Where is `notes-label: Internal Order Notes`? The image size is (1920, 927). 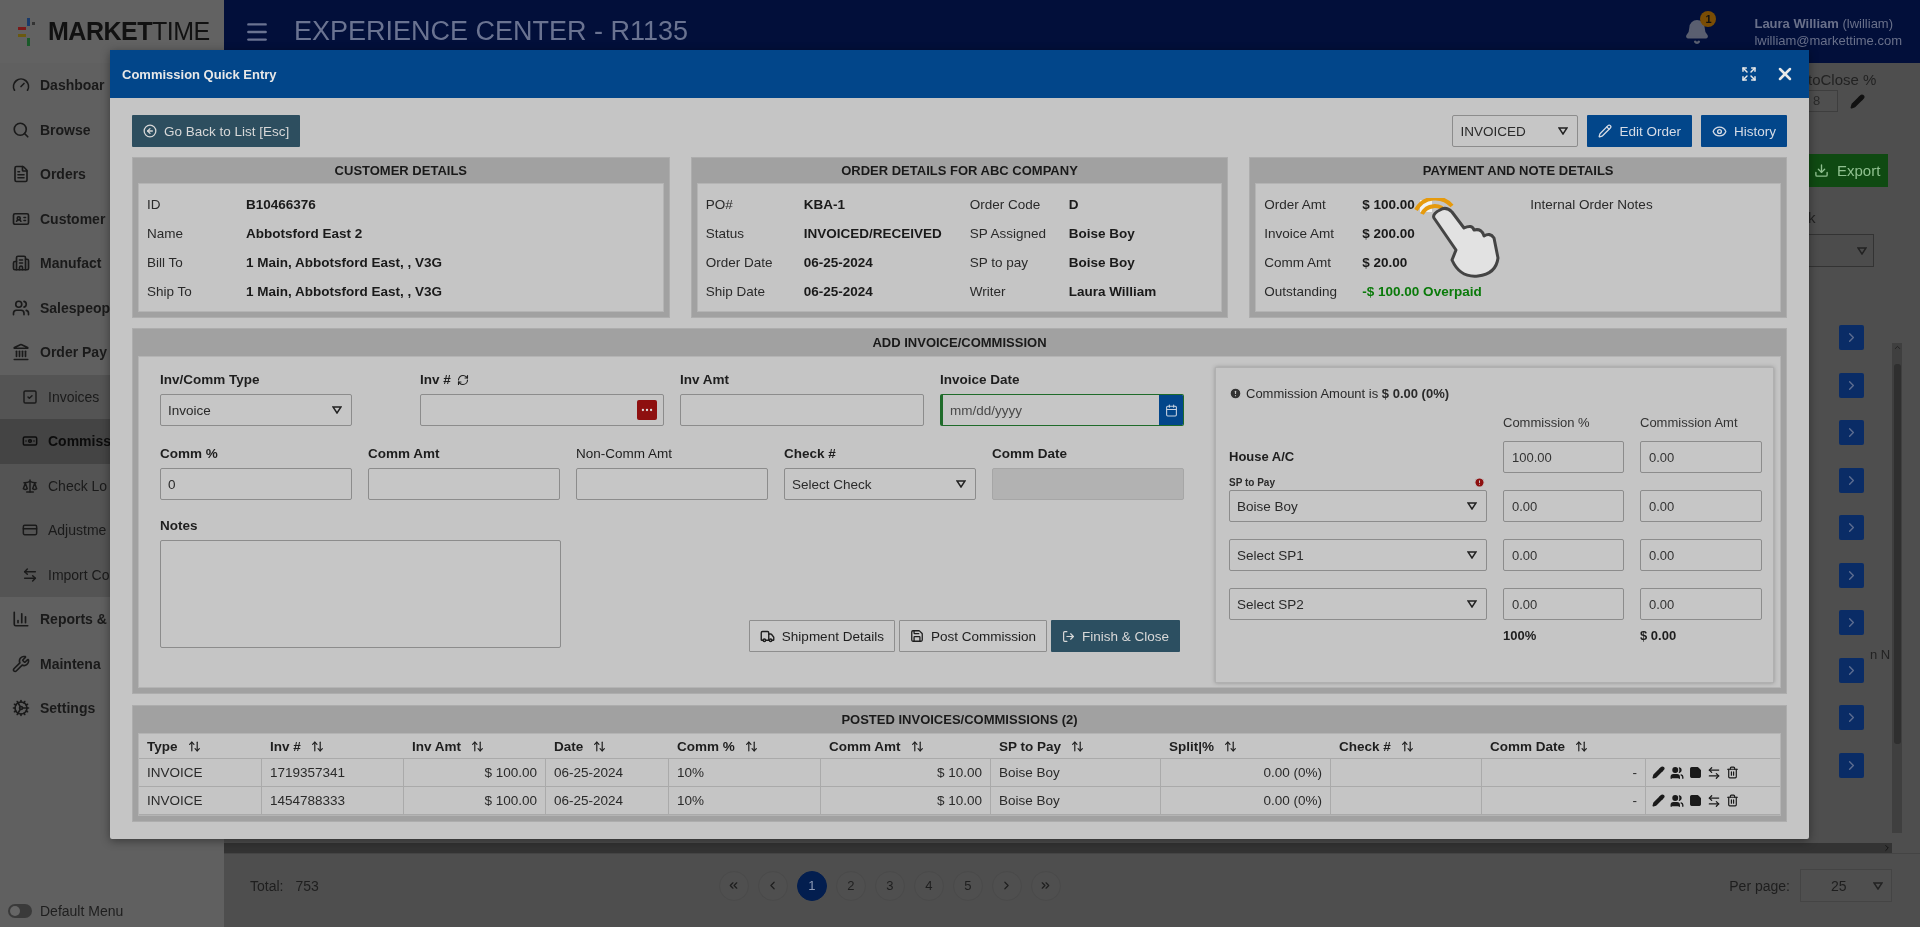
notes-label: Internal Order Notes is located at coordinates (1592, 204).